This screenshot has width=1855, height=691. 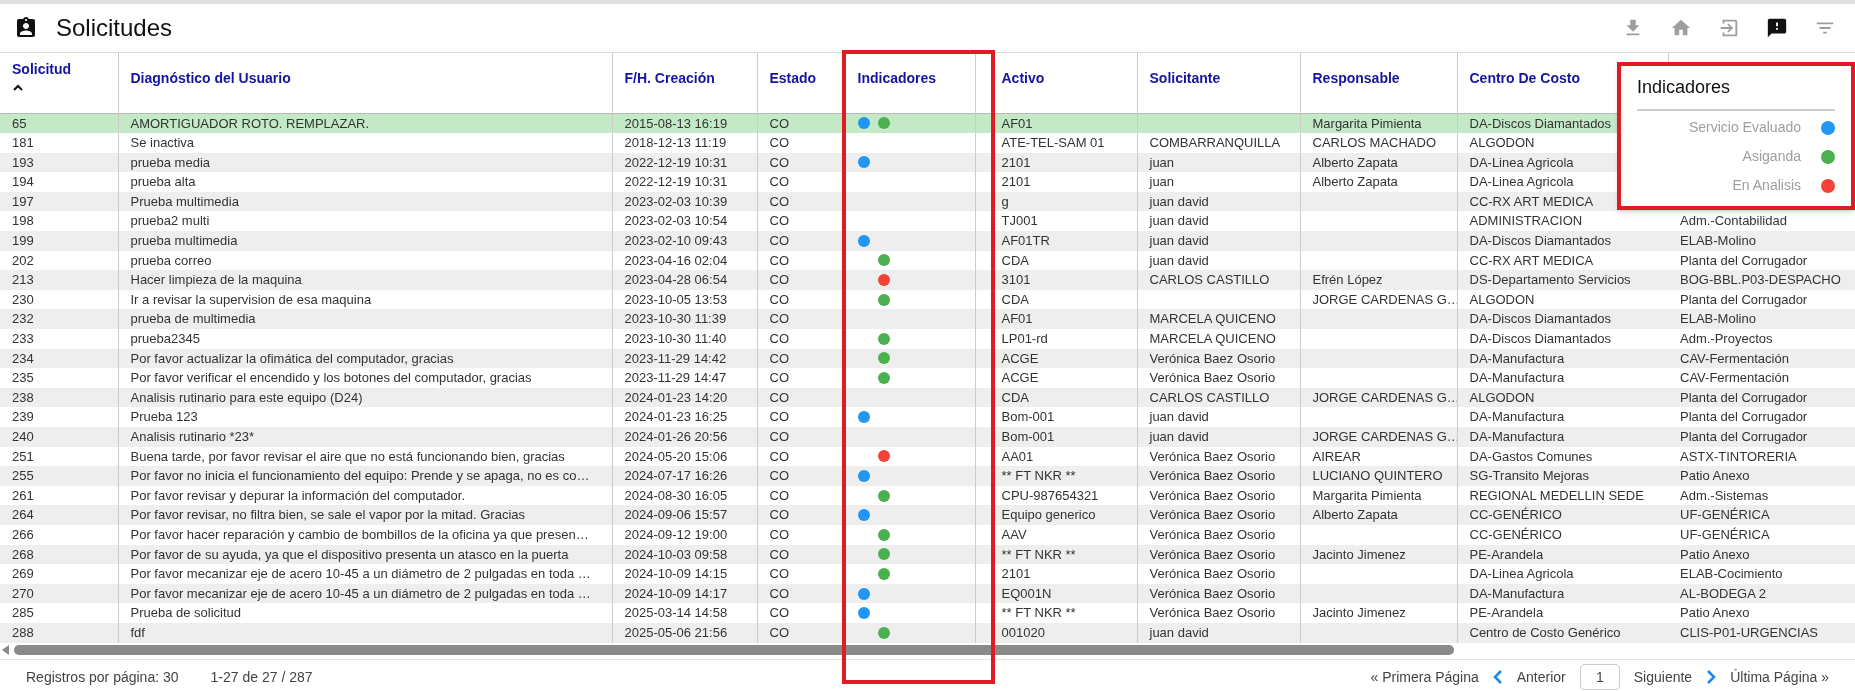 I want to click on table-cell: 65, so click(x=19, y=123).